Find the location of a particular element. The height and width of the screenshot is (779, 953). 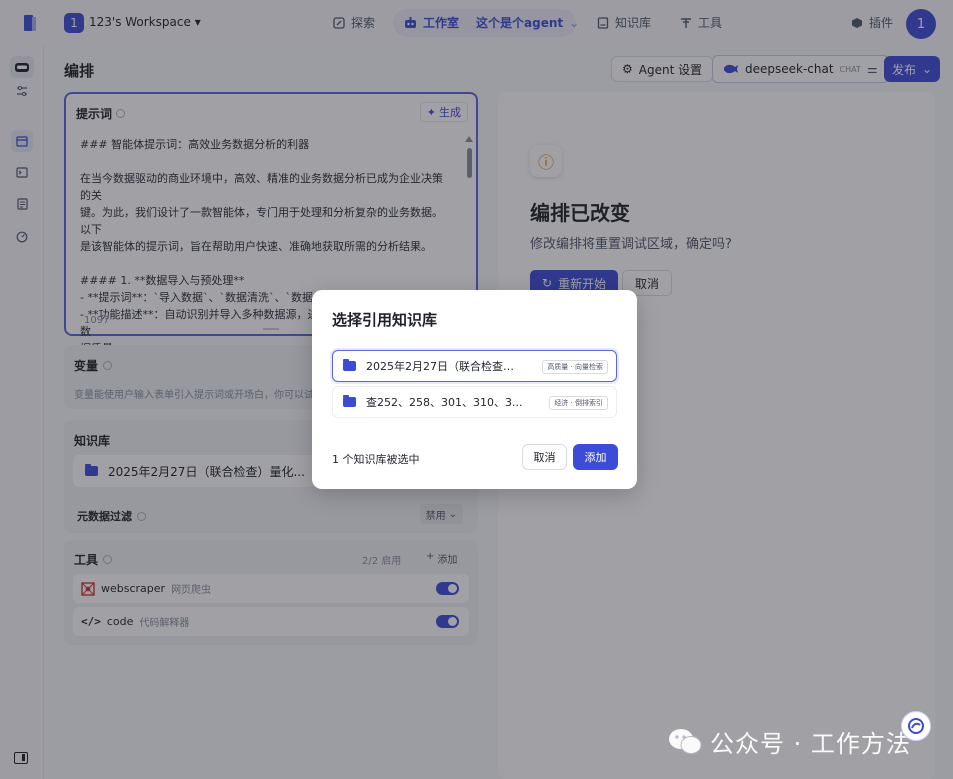

knowledge-option: 查252、258、301、310、3... 经济 · 倒排索引 is located at coordinates (474, 402).